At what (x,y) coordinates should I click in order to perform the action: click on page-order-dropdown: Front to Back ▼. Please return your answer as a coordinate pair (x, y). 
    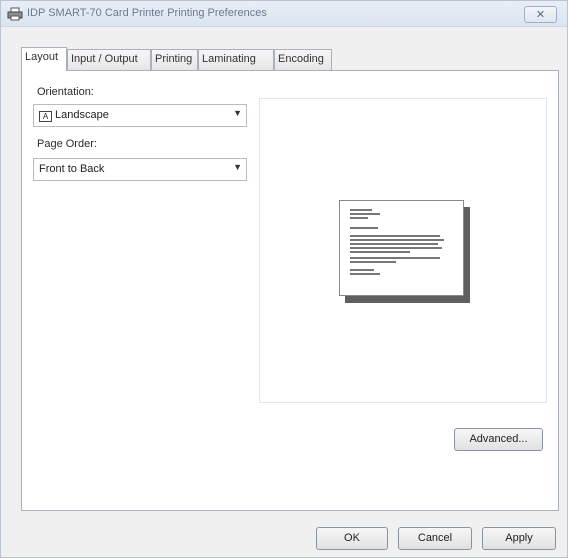
    Looking at the image, I should click on (140, 169).